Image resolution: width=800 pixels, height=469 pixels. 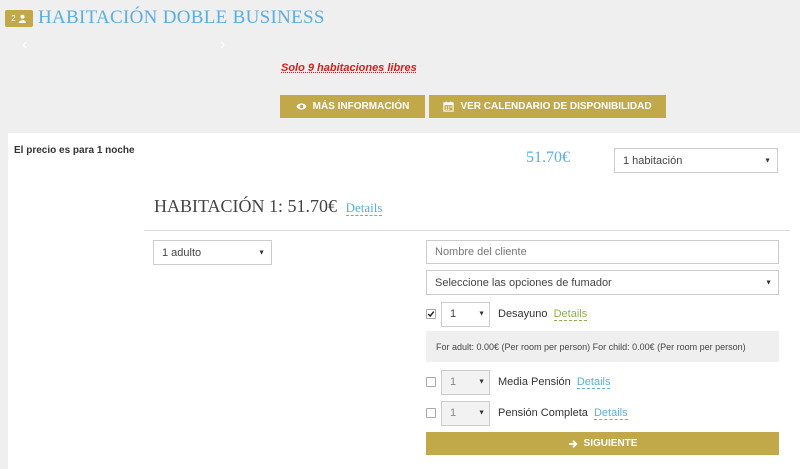 What do you see at coordinates (24, 45) in the screenshot?
I see `chevron-left-icon: ‹` at bounding box center [24, 45].